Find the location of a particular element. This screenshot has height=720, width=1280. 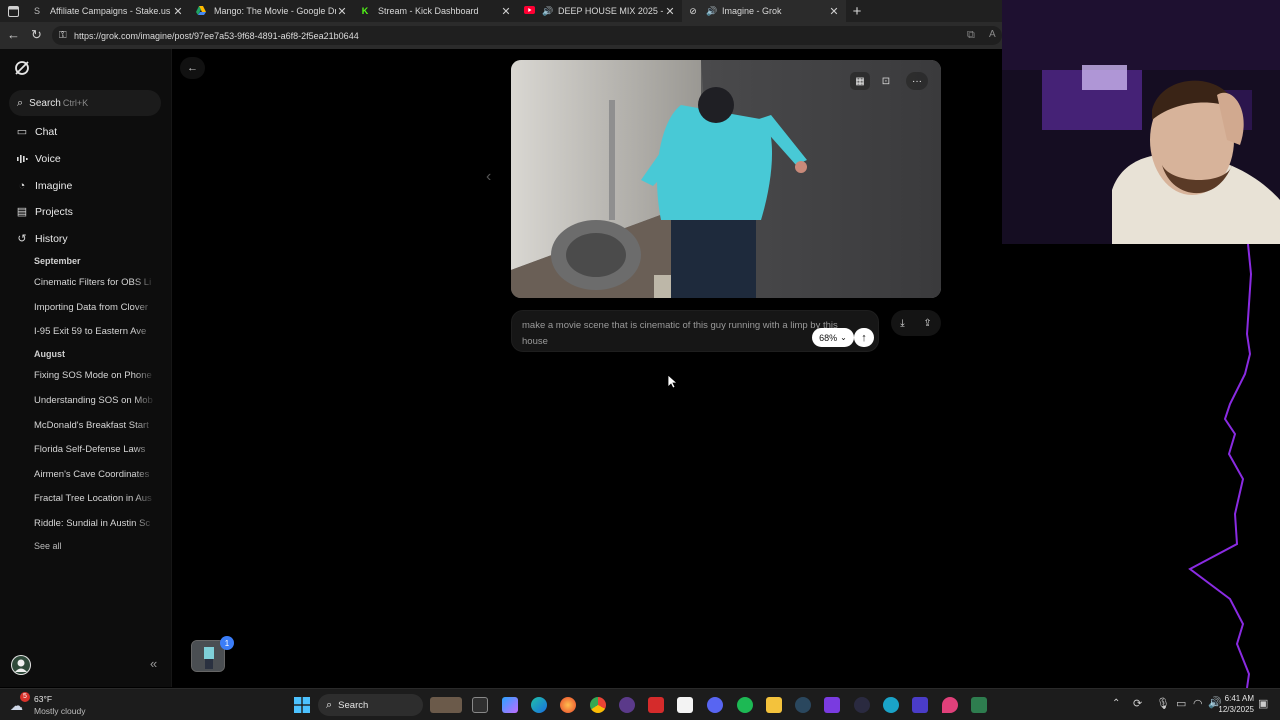

history-item: Fractal Tree Location in Aus is located at coordinates (95, 498).